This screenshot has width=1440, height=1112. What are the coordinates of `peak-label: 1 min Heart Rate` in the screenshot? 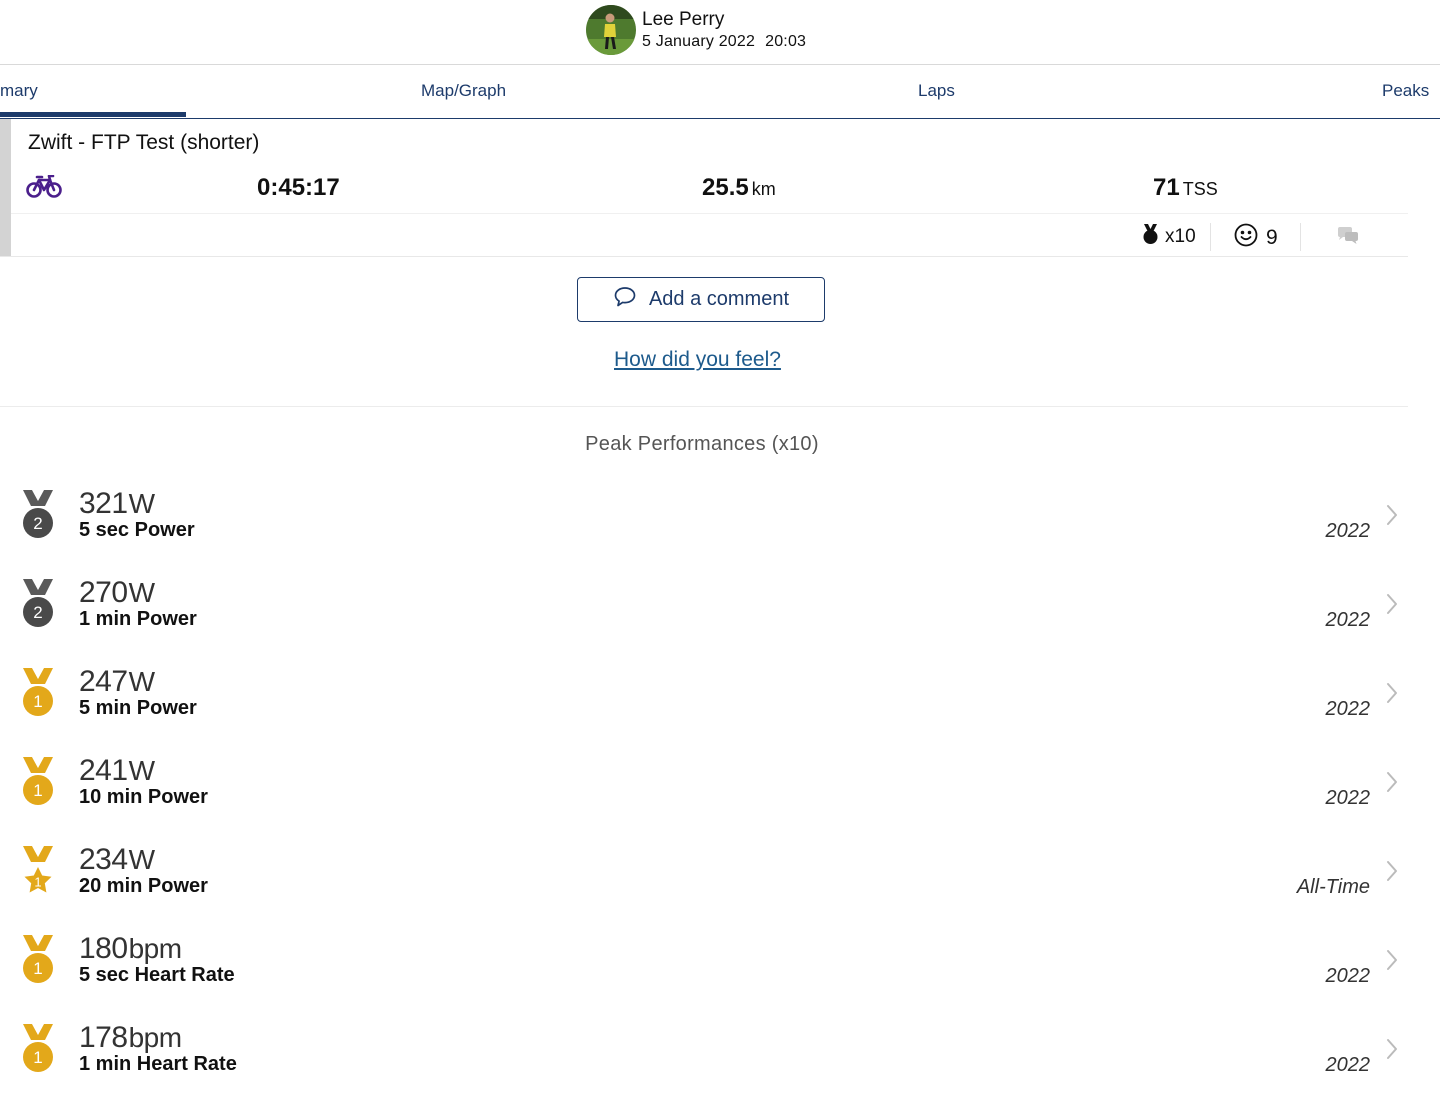 It's located at (158, 1064).